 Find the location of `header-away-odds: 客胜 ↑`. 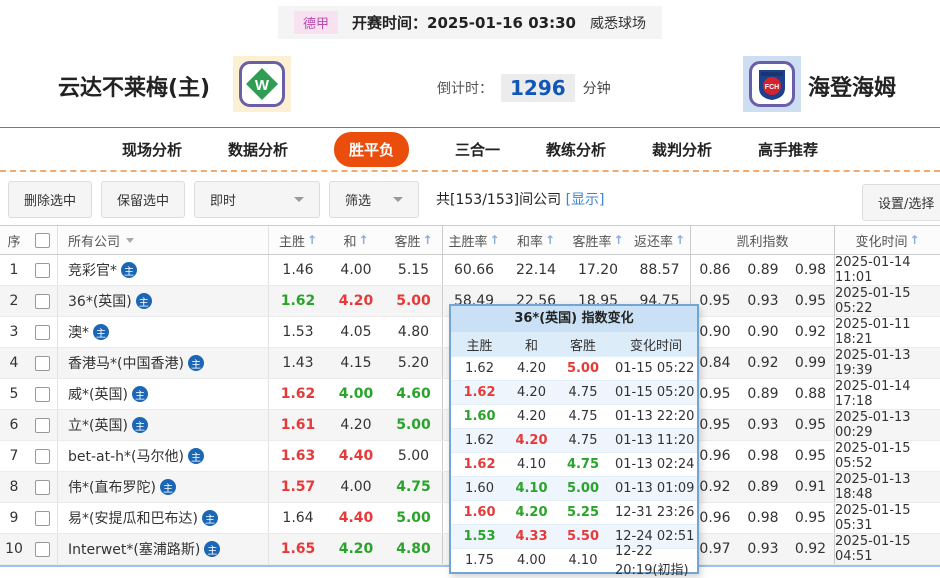

header-away-odds: 客胜 ↑ is located at coordinates (414, 240).